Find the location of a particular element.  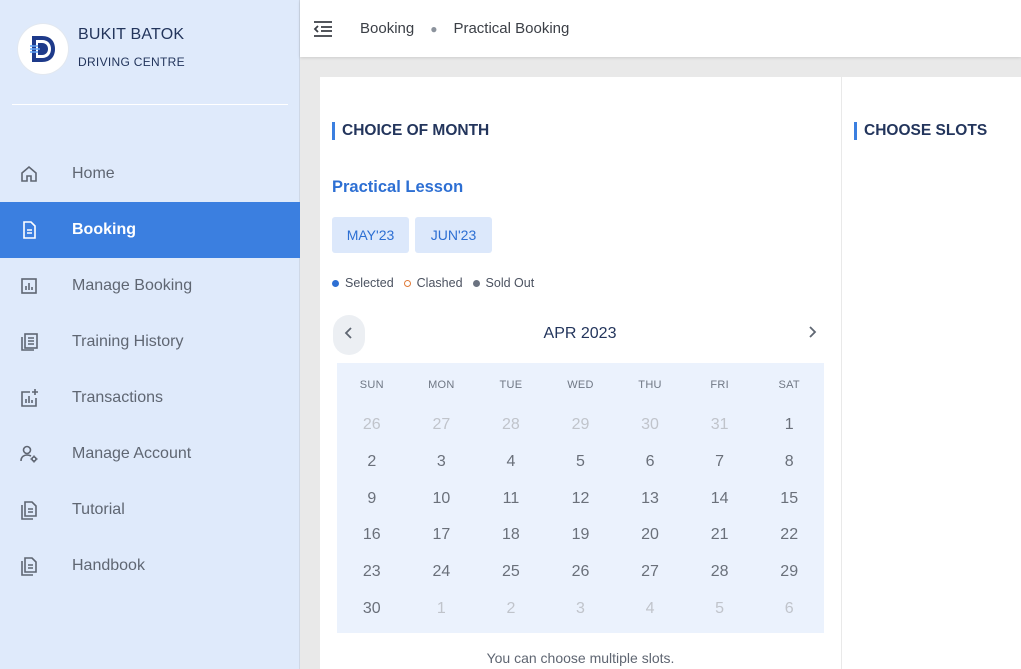

calendar-day: 21 is located at coordinates (720, 535).